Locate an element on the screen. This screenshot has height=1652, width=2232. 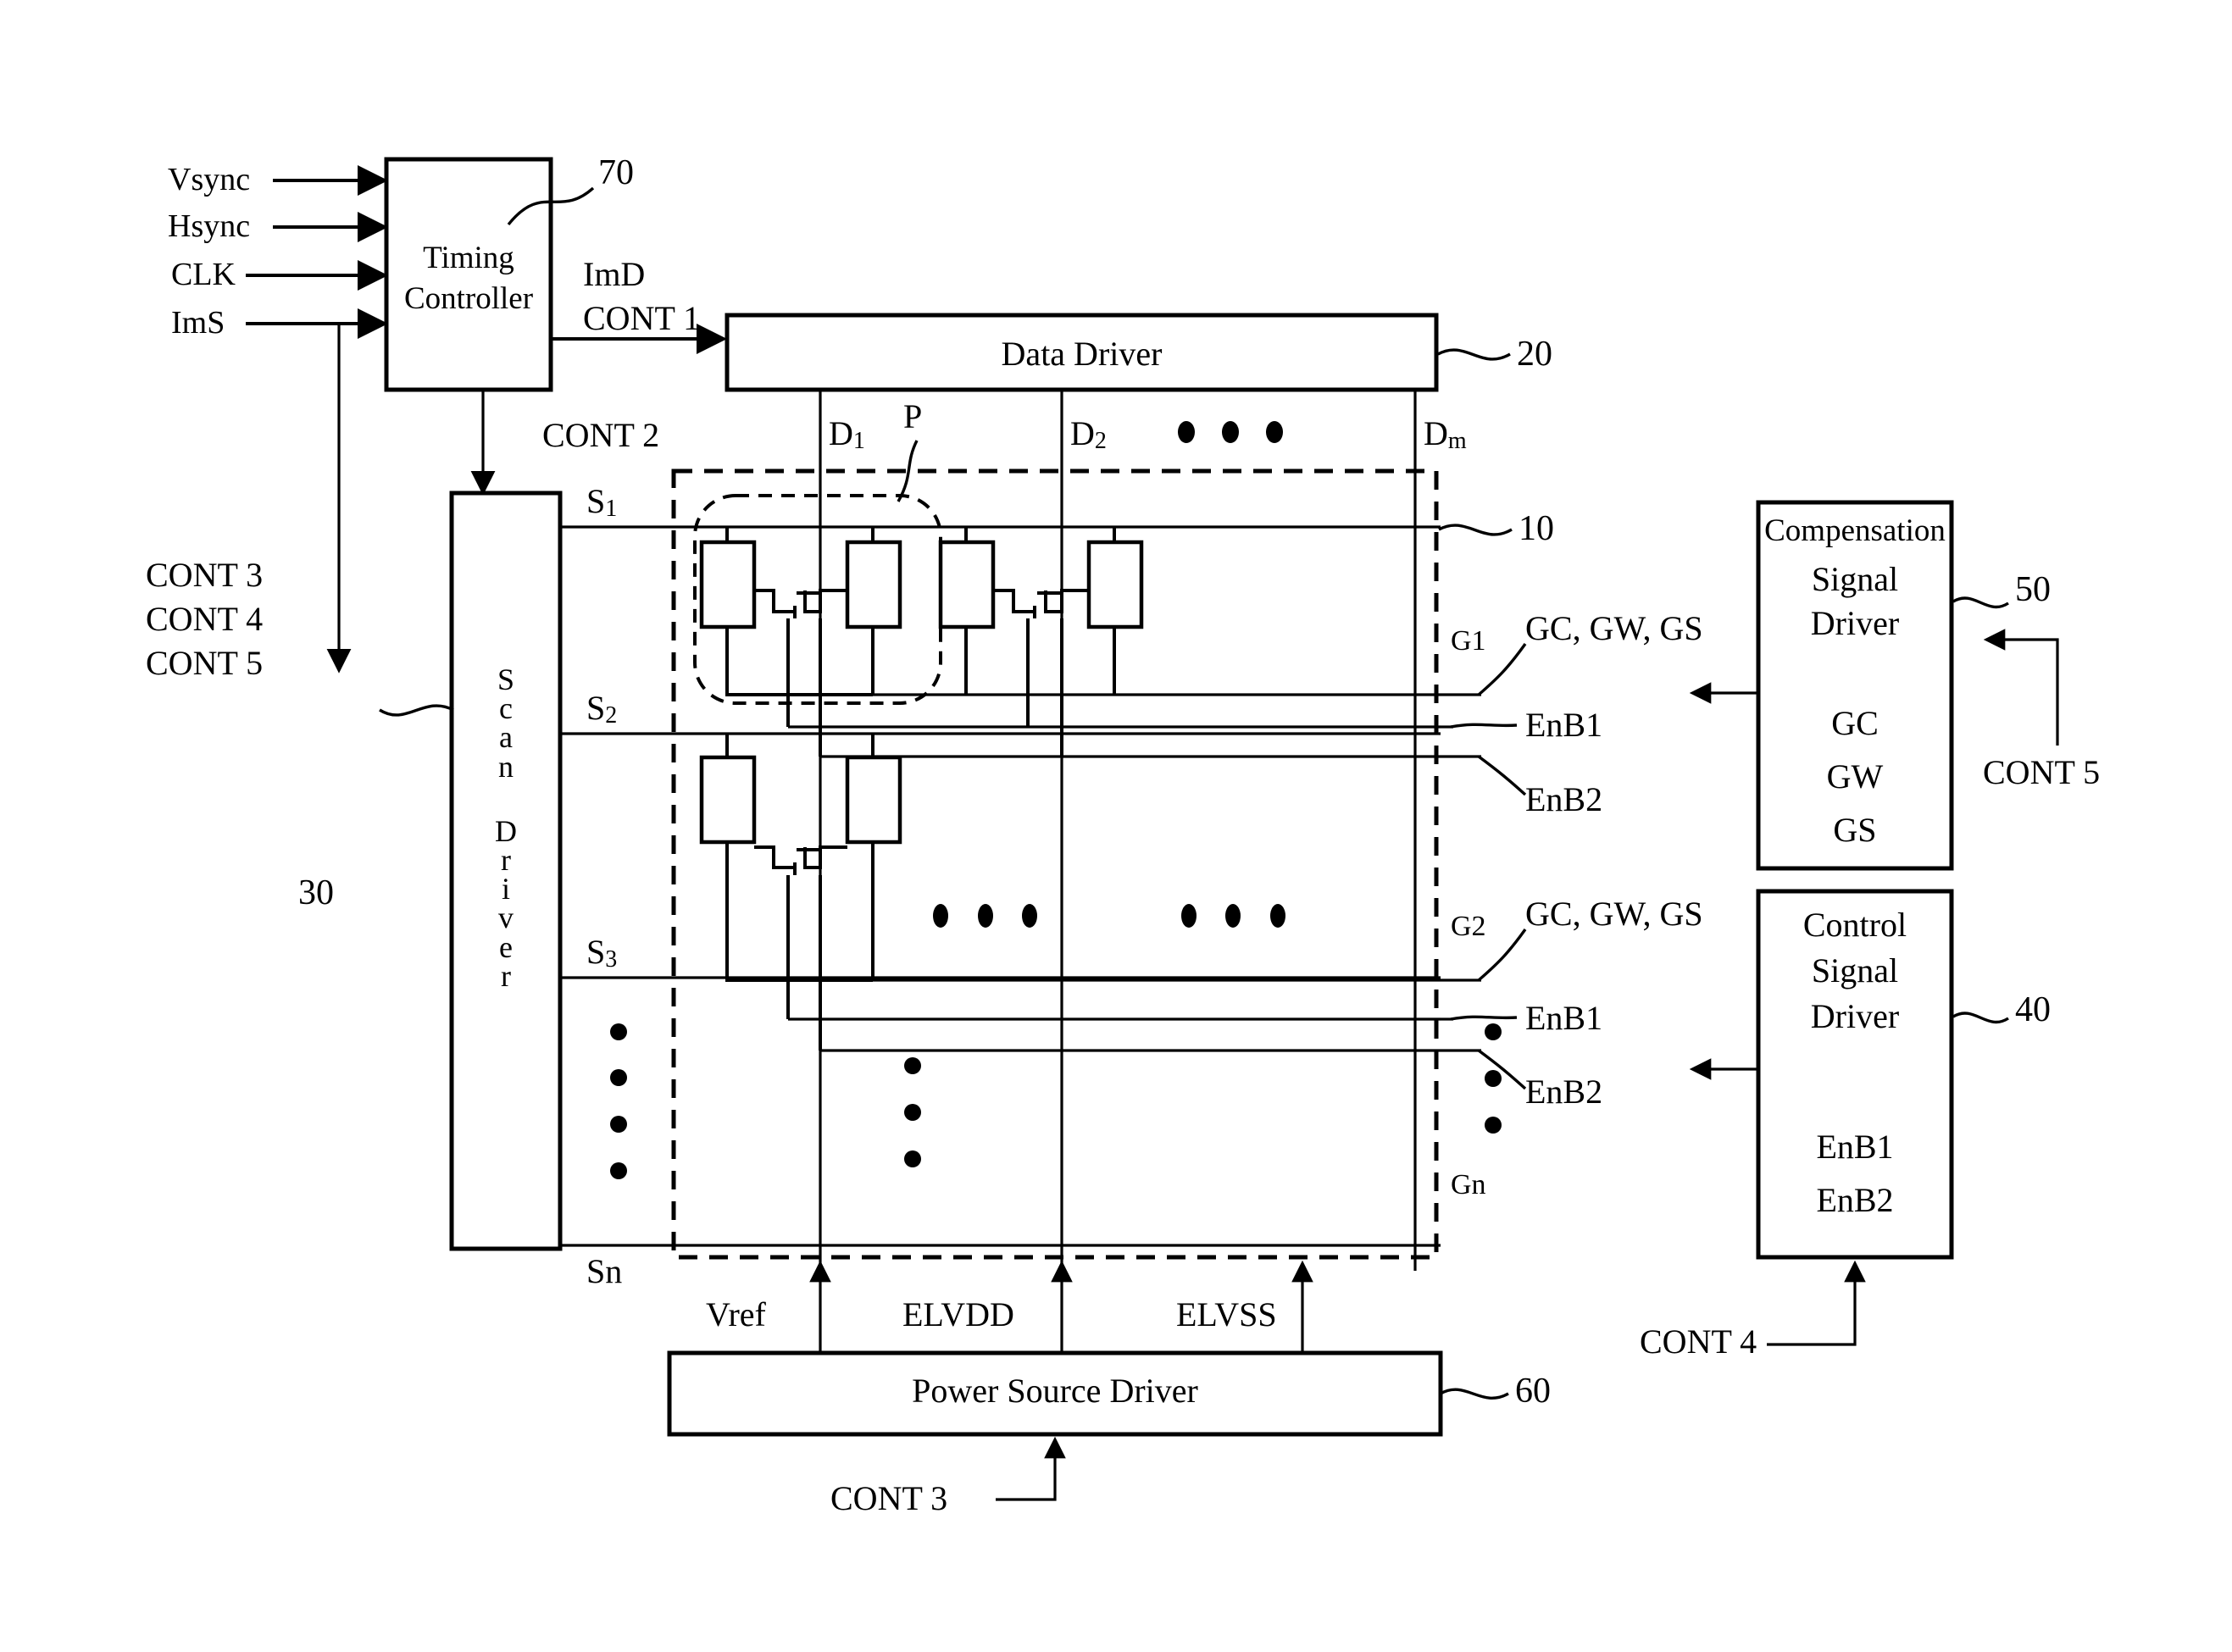
label-elvdd: ELVDD is located at coordinates (958, 1314).